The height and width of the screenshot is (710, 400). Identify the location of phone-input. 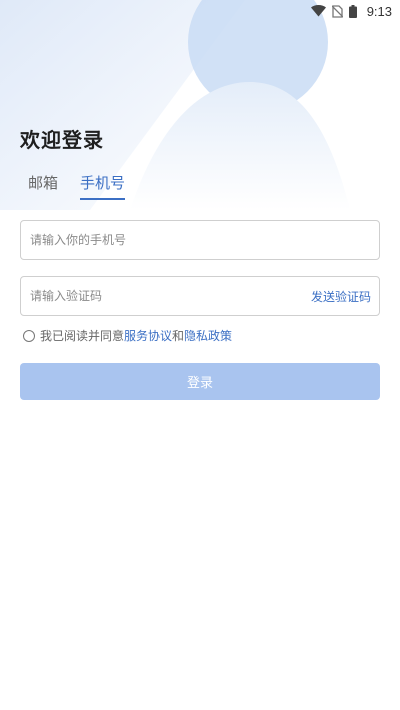
(200, 240).